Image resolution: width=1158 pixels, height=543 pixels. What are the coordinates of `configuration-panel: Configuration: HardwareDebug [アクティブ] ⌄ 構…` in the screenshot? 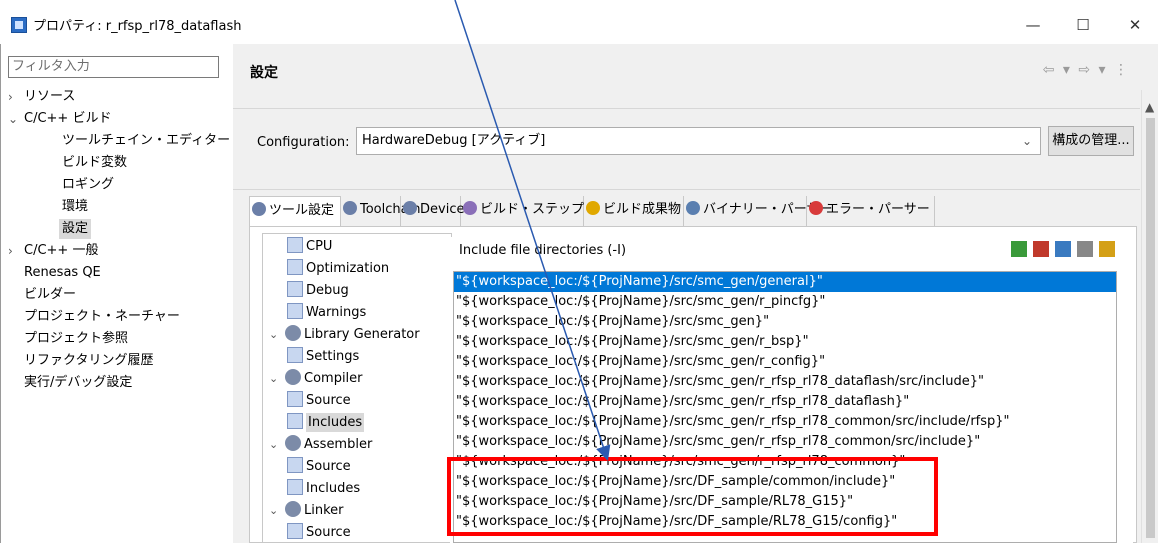 It's located at (686, 149).